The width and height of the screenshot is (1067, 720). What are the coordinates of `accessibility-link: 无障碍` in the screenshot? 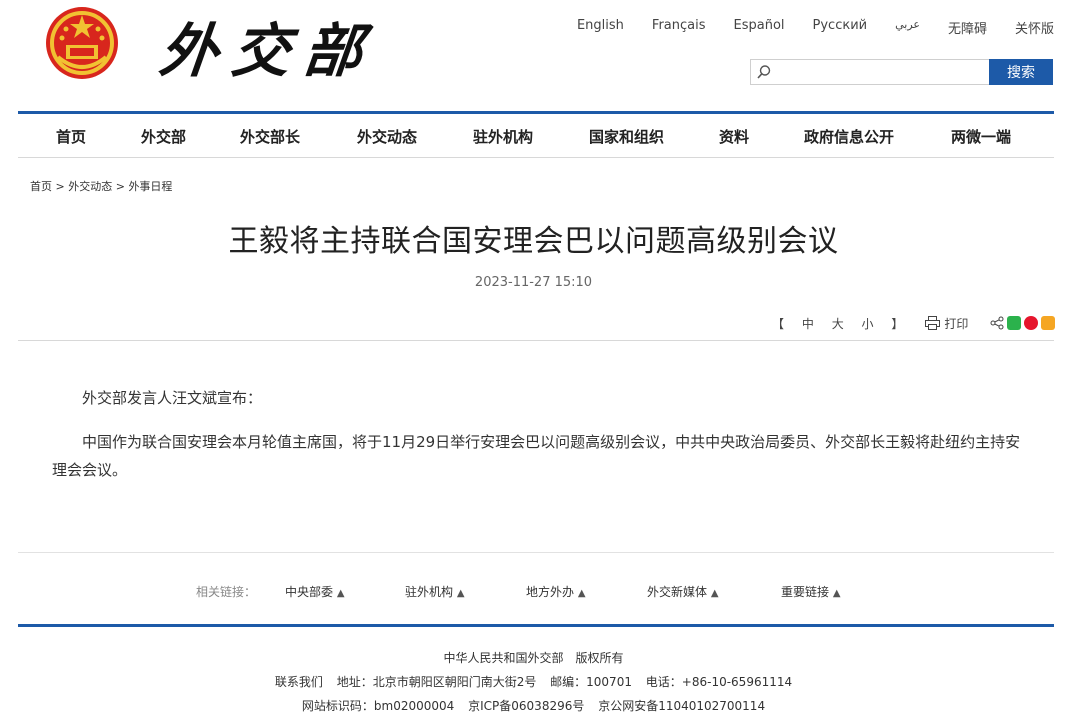 It's located at (967, 27).